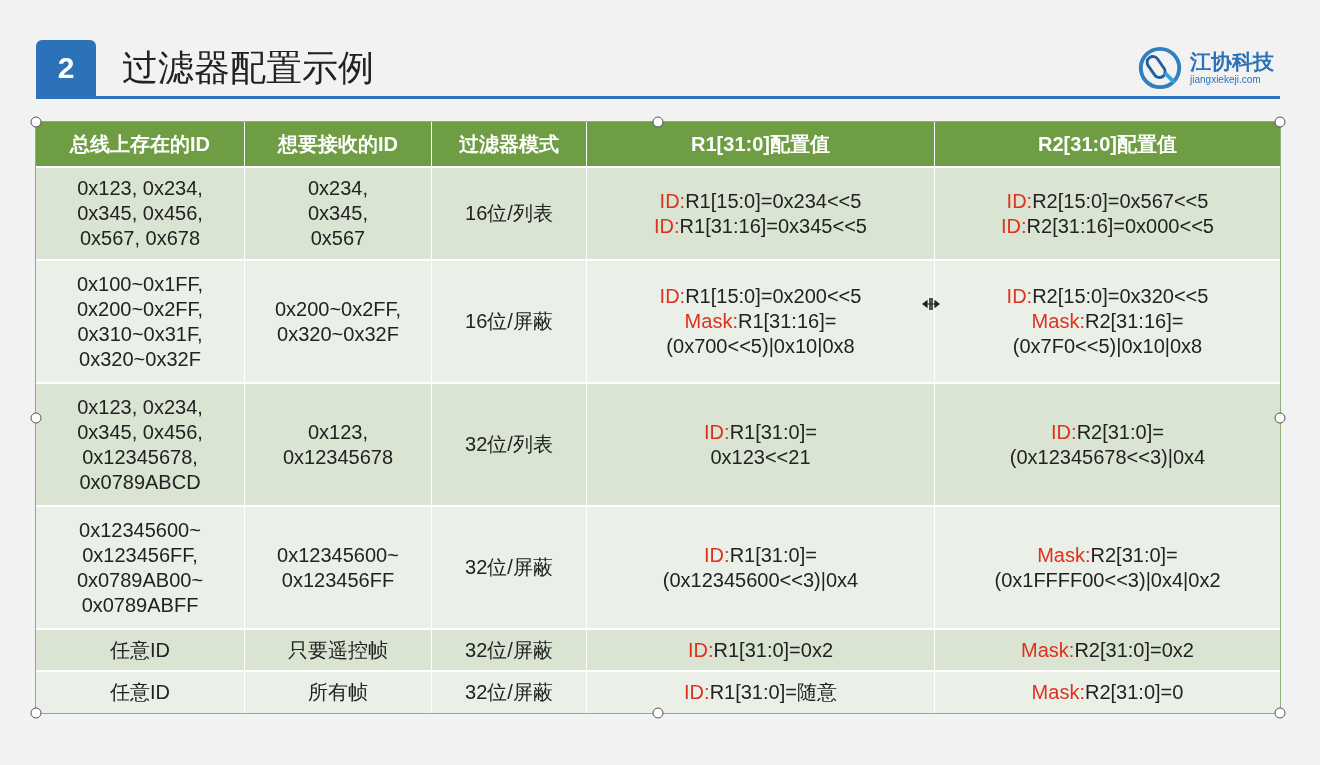  What do you see at coordinates (248, 67) in the screenshot?
I see `slide-title: 过滤器配置示例` at bounding box center [248, 67].